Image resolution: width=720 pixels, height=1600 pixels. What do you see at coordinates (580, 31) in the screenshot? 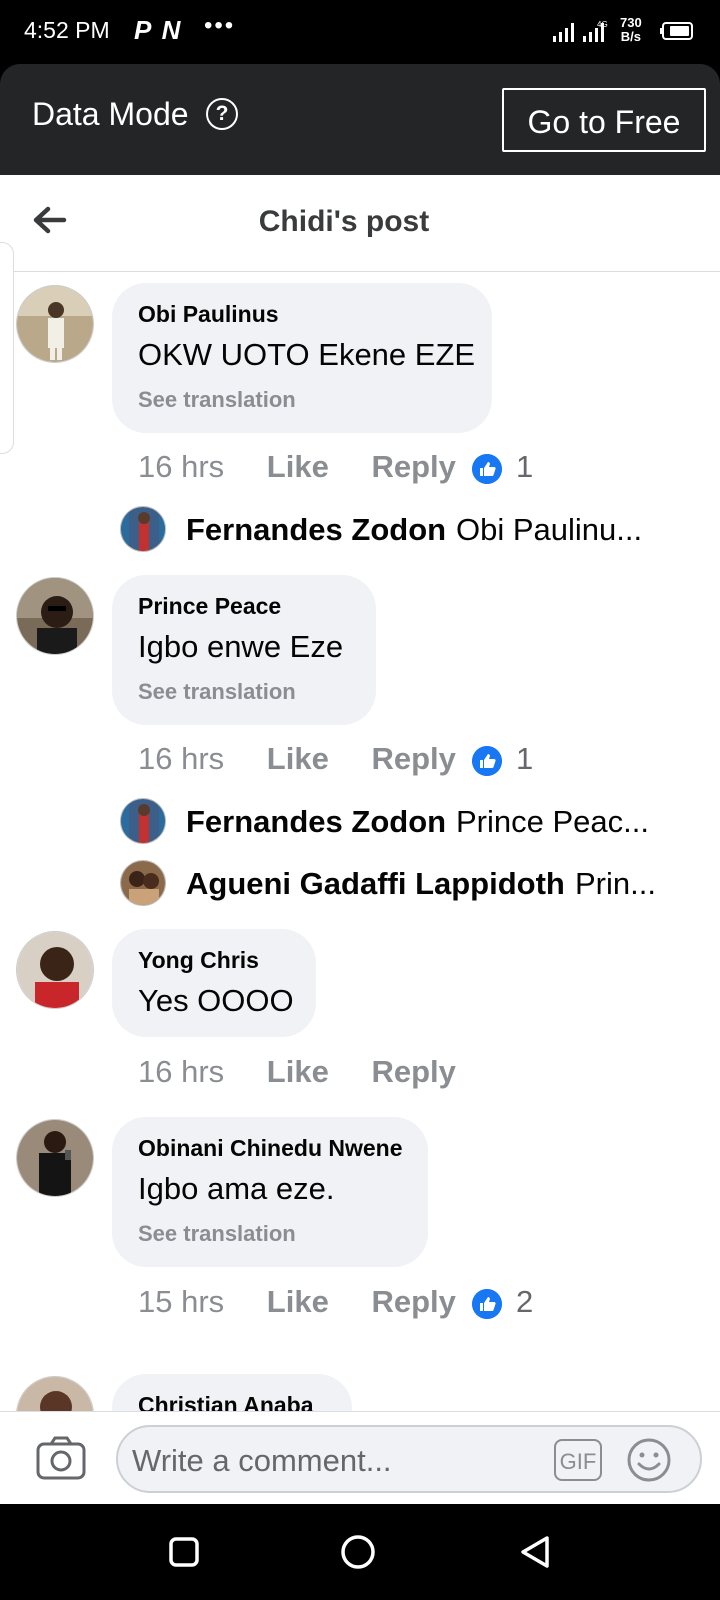
I see `signal-icon: 4G` at bounding box center [580, 31].